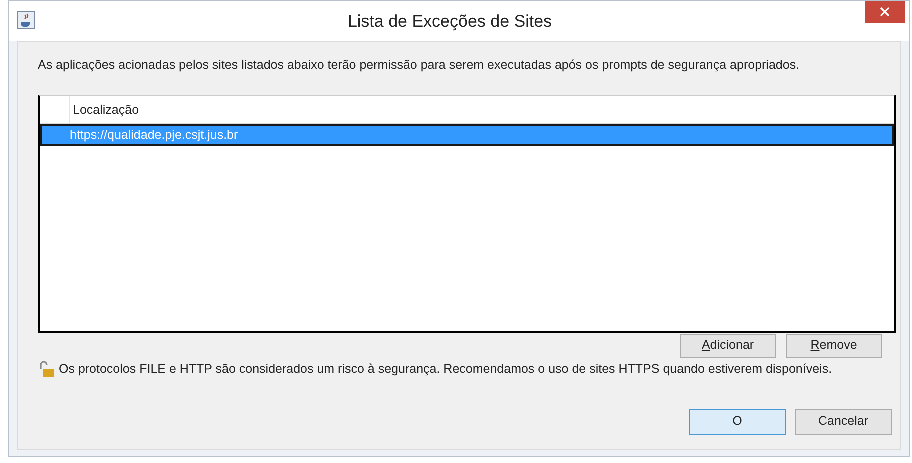  Describe the element at coordinates (834, 346) in the screenshot. I see `list-action-button: Remove` at that location.